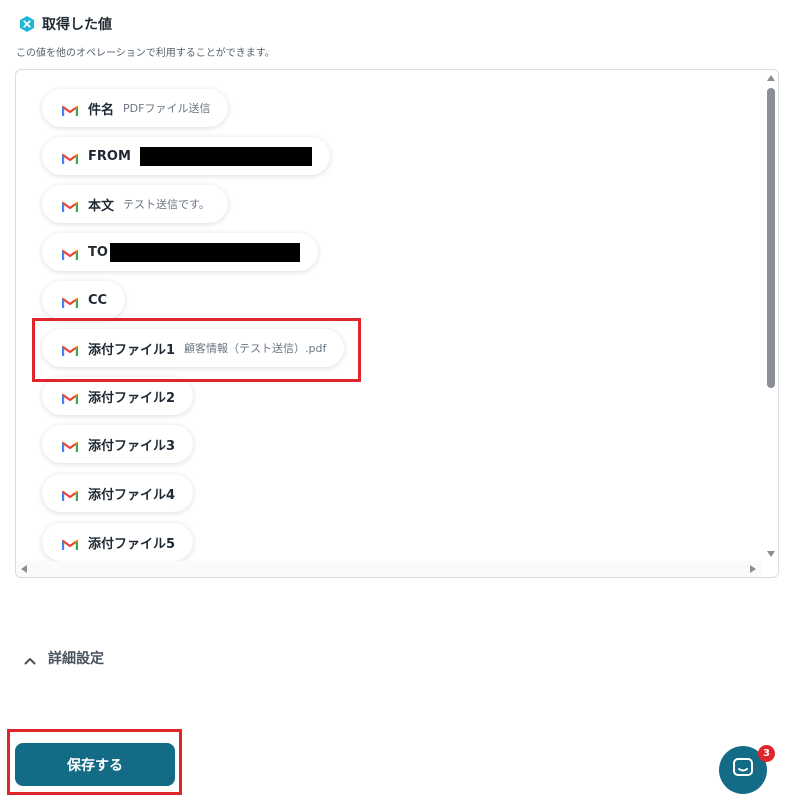 The image size is (787, 804). What do you see at coordinates (27, 24) in the screenshot?
I see `yoom-logo-icon` at bounding box center [27, 24].